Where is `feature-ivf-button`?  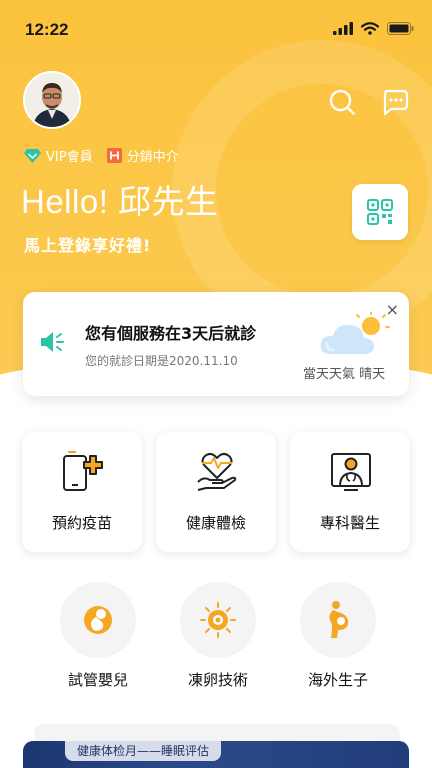
feature-ivf-button is located at coordinates (98, 620).